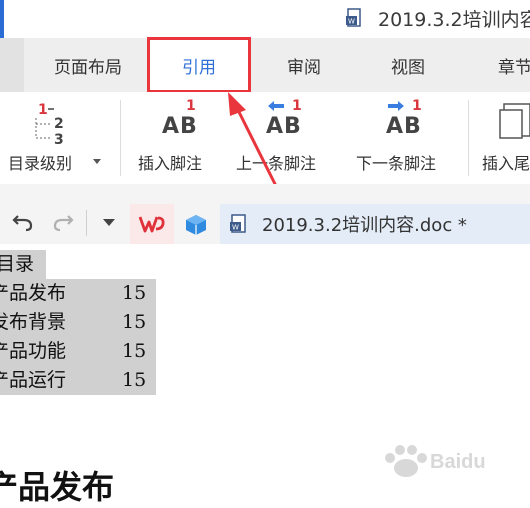 This screenshot has width=530, height=508. What do you see at coordinates (78, 380) in the screenshot?
I see `toc-entry: 产品运行 15` at bounding box center [78, 380].